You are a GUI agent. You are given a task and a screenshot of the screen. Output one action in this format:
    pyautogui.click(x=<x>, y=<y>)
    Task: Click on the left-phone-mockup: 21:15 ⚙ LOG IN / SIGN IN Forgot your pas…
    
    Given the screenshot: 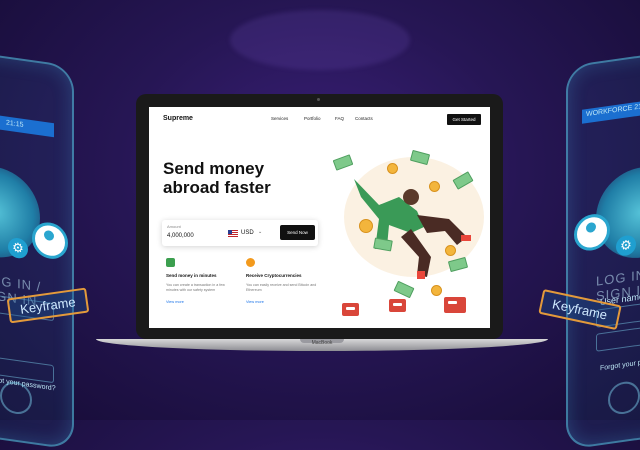 What is the action you would take?
    pyautogui.click(x=37, y=249)
    